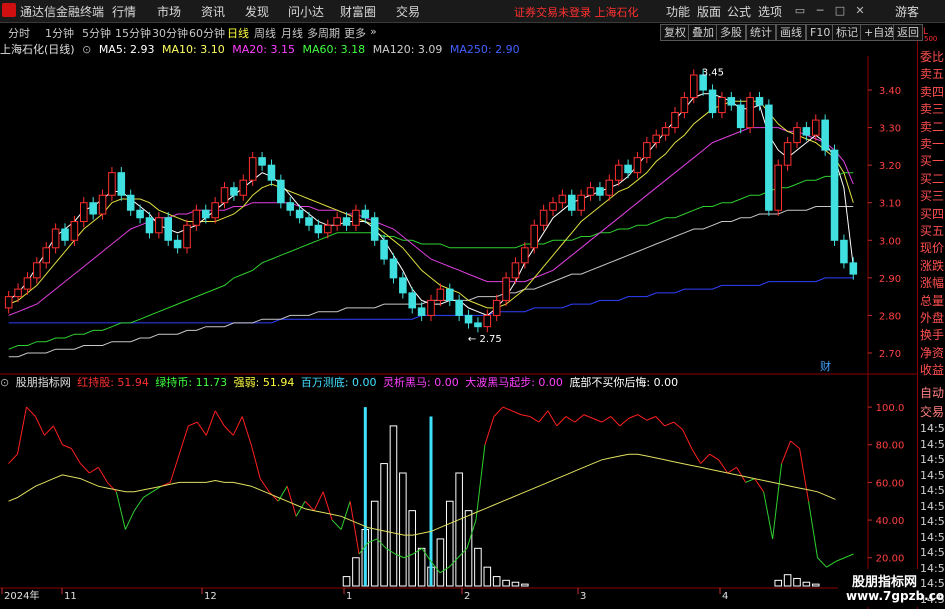 The image size is (945, 609). I want to click on maximize-icon: □, so click(840, 11).